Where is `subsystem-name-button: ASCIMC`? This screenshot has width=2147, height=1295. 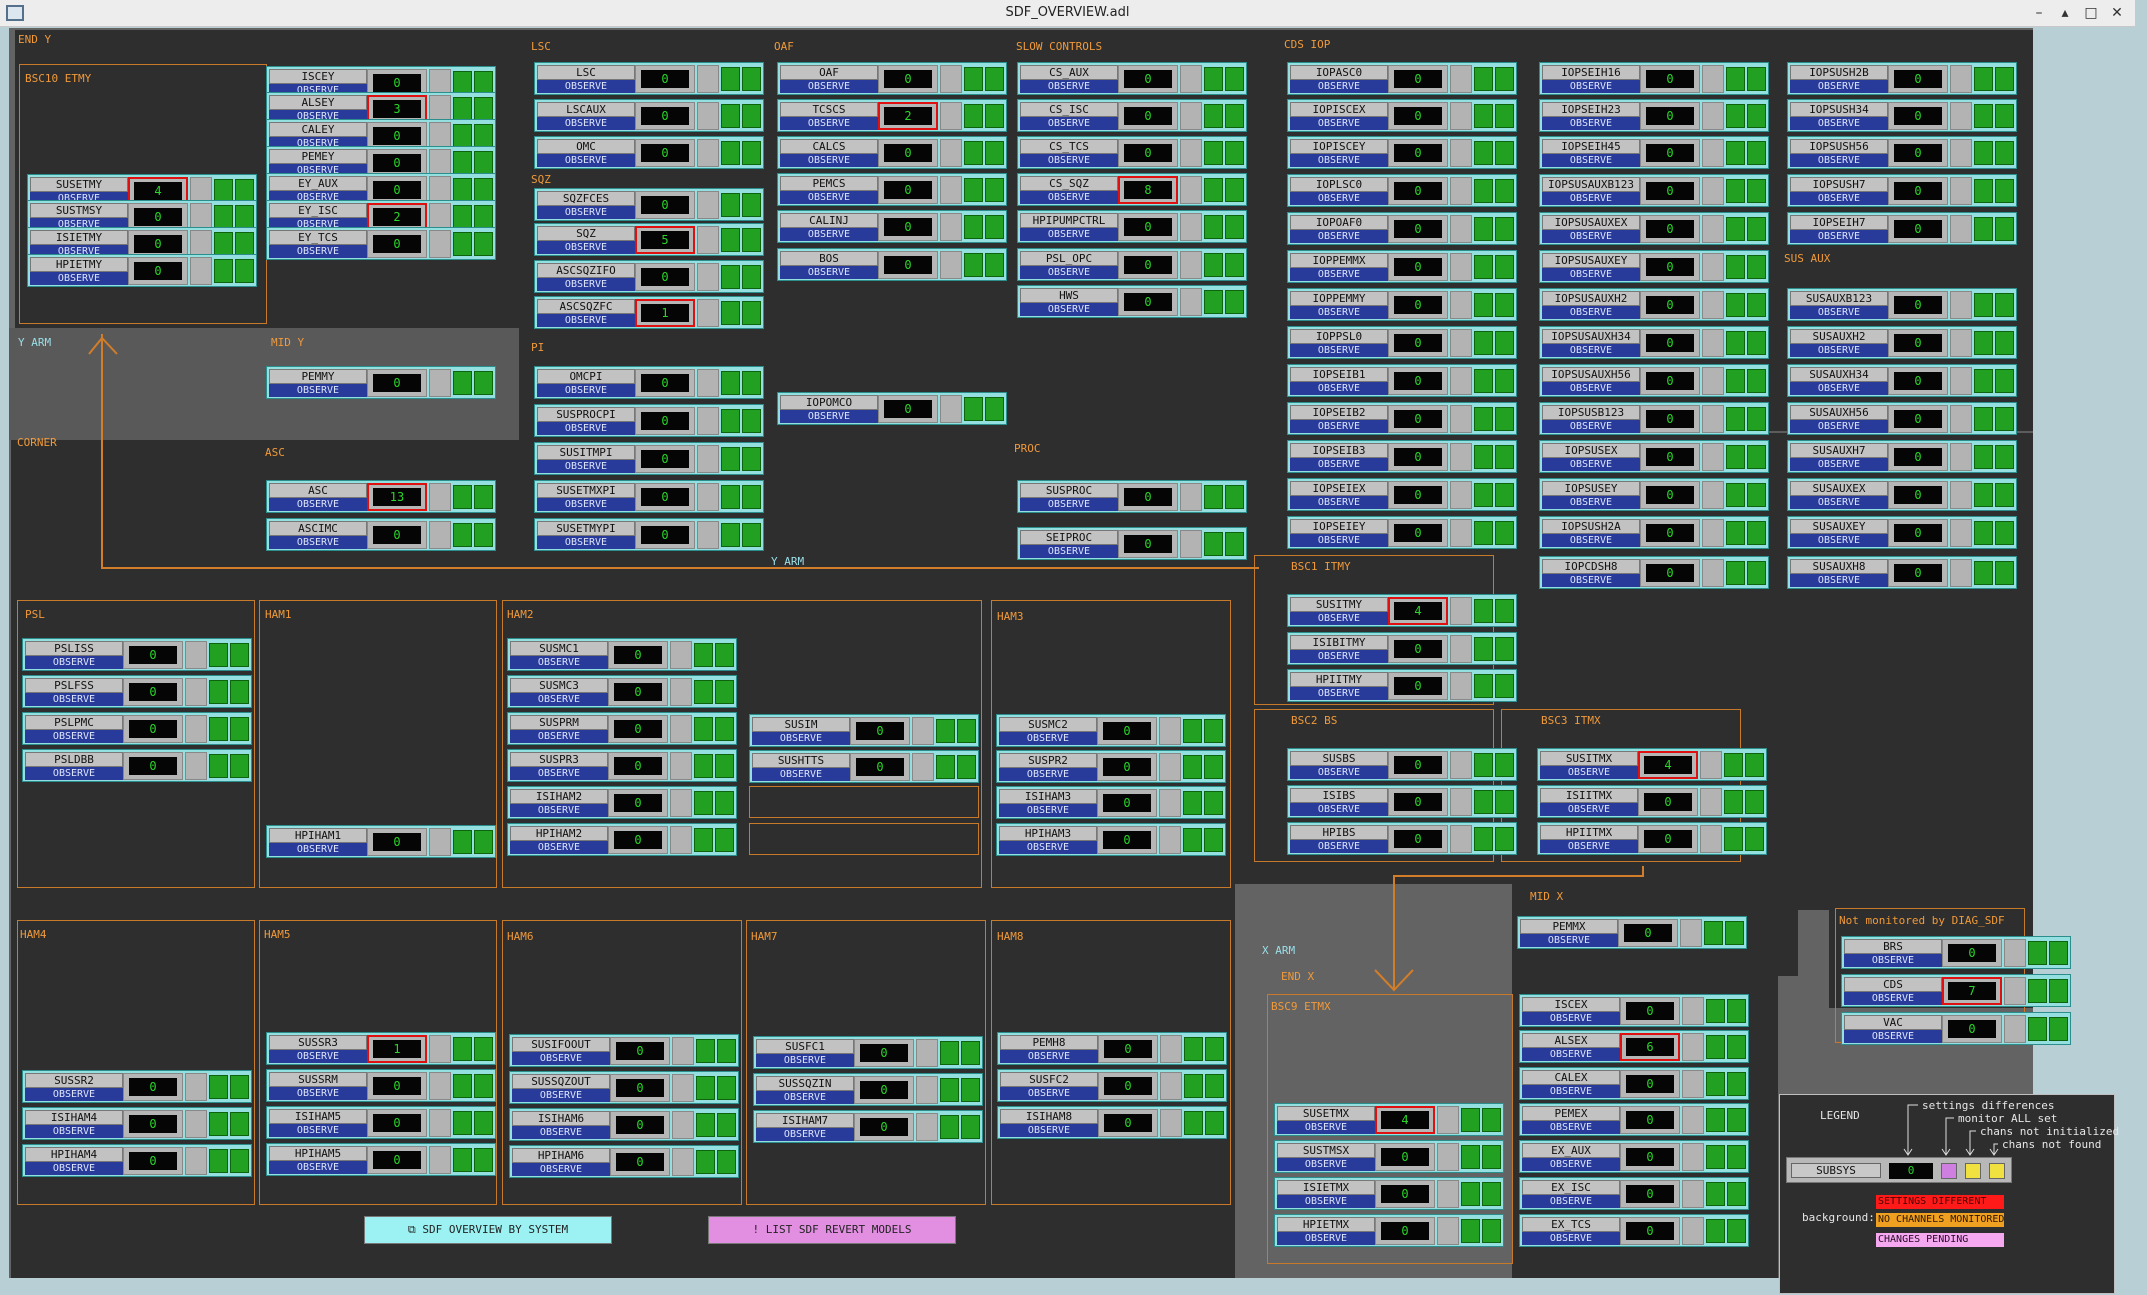
subsystem-name-button: ASCIMC is located at coordinates (318, 528).